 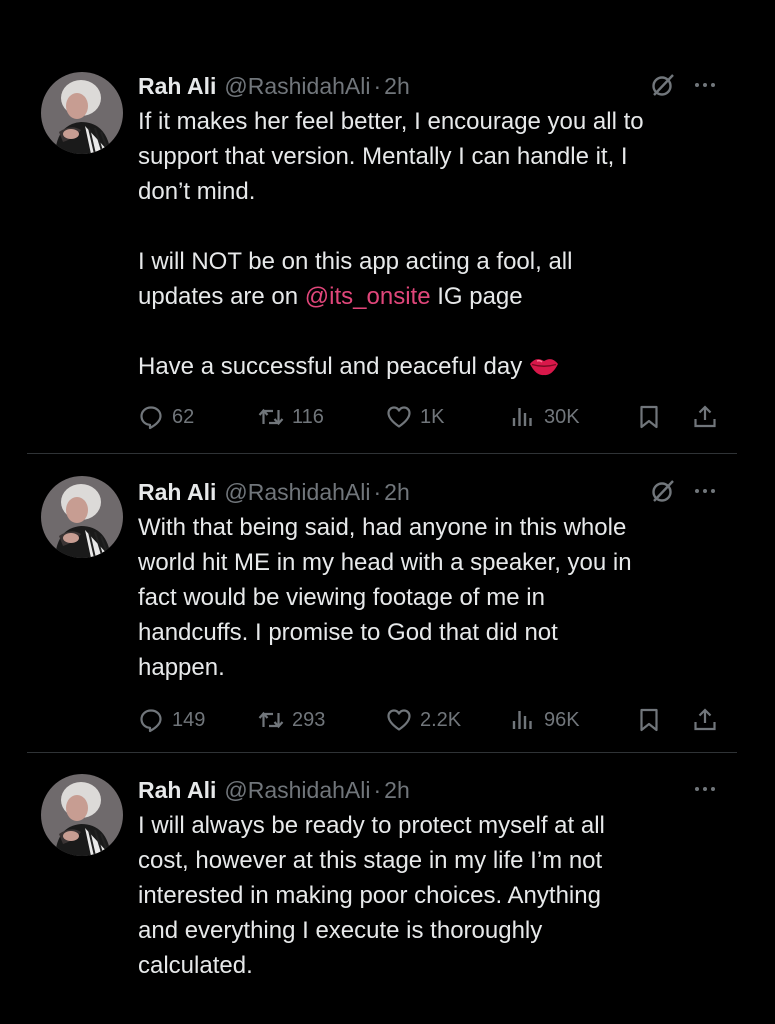 I want to click on reply-count: 62, so click(x=183, y=416).